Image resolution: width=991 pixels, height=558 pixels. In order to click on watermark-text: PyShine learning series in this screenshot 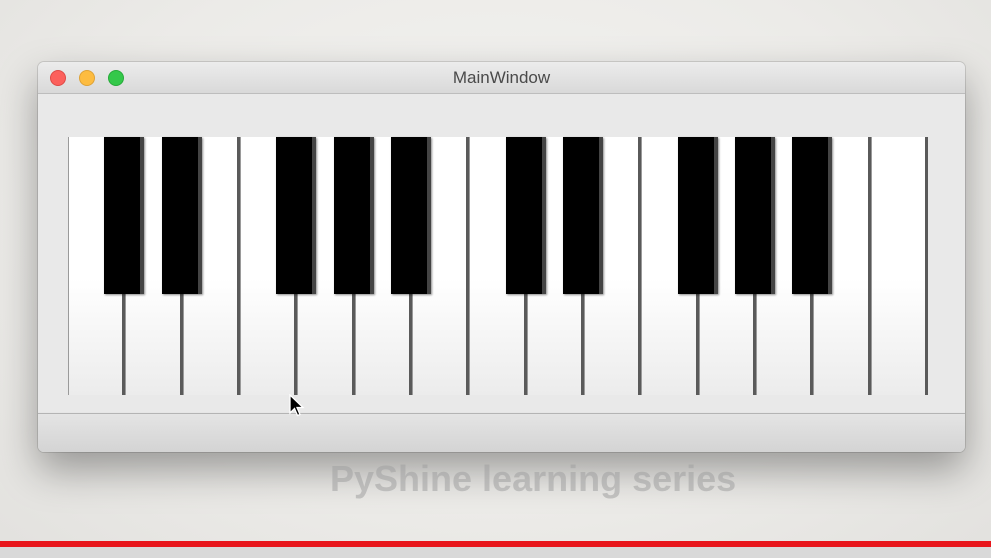, I will do `click(533, 478)`.